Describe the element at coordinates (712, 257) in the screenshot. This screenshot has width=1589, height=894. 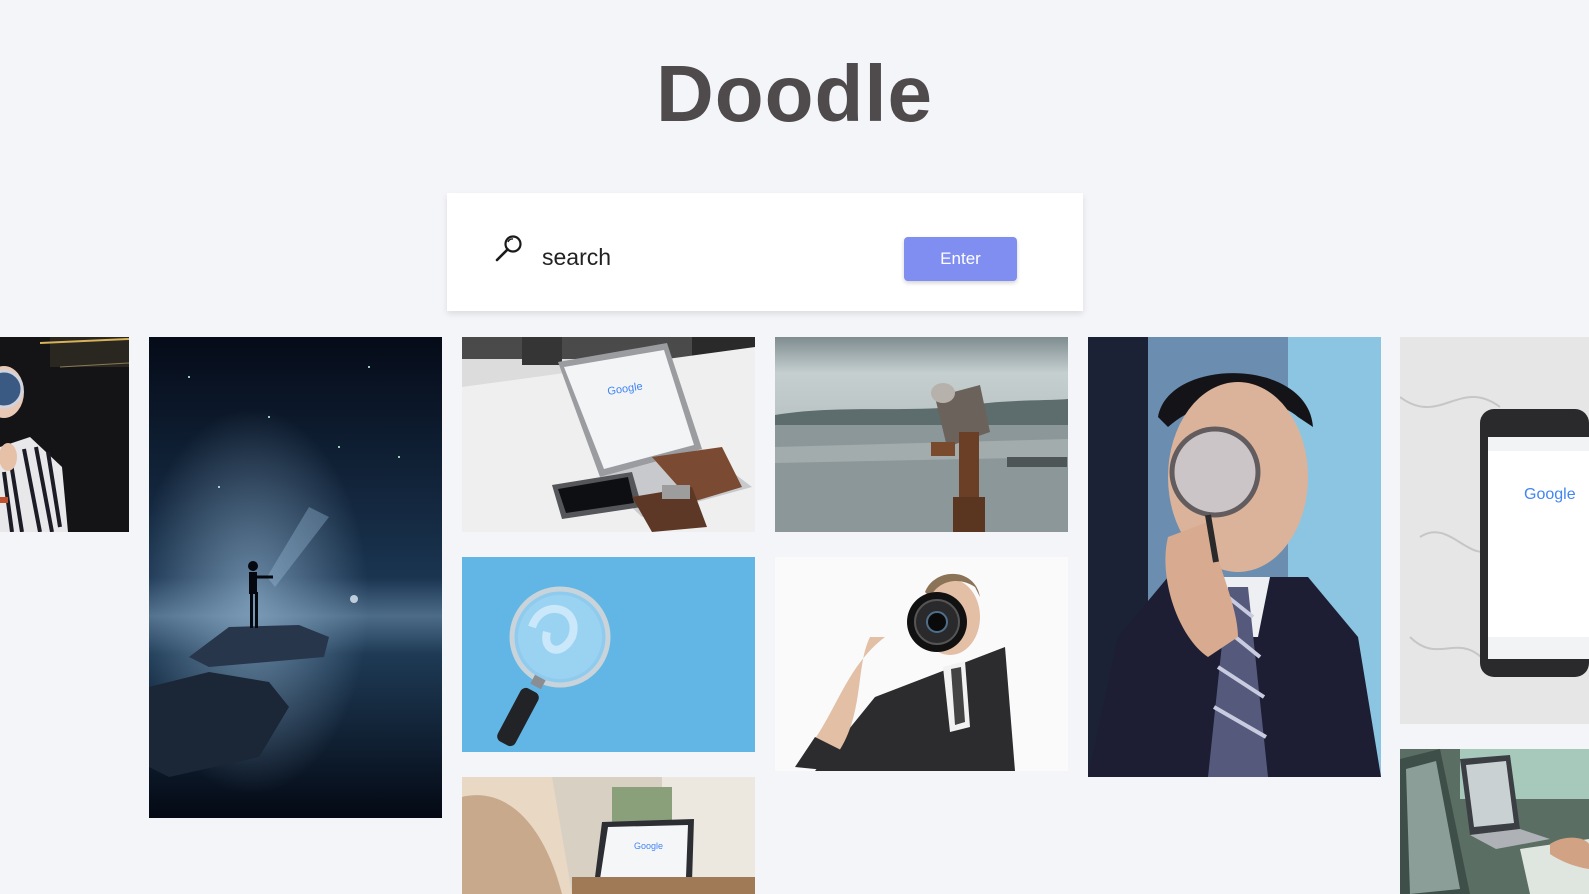
I see `search-input` at that location.